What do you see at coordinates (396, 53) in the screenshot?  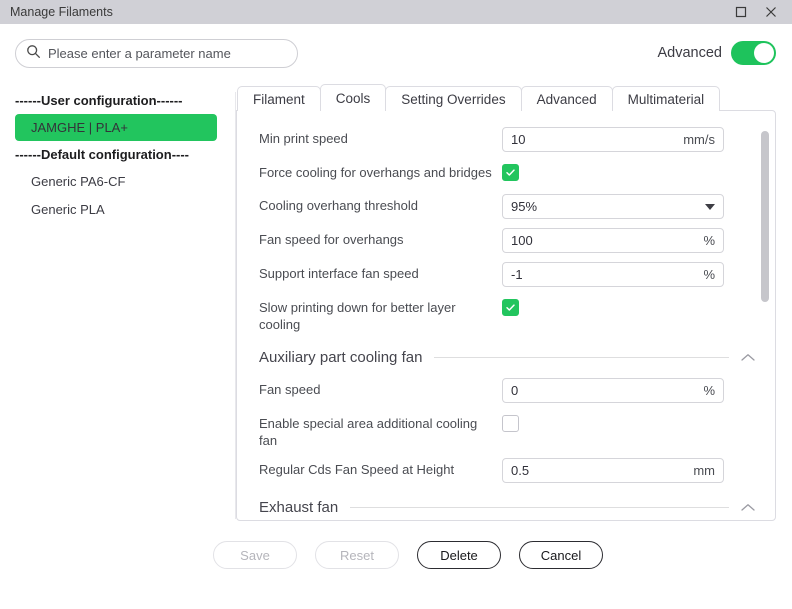 I see `top-bar: Advanced` at bounding box center [396, 53].